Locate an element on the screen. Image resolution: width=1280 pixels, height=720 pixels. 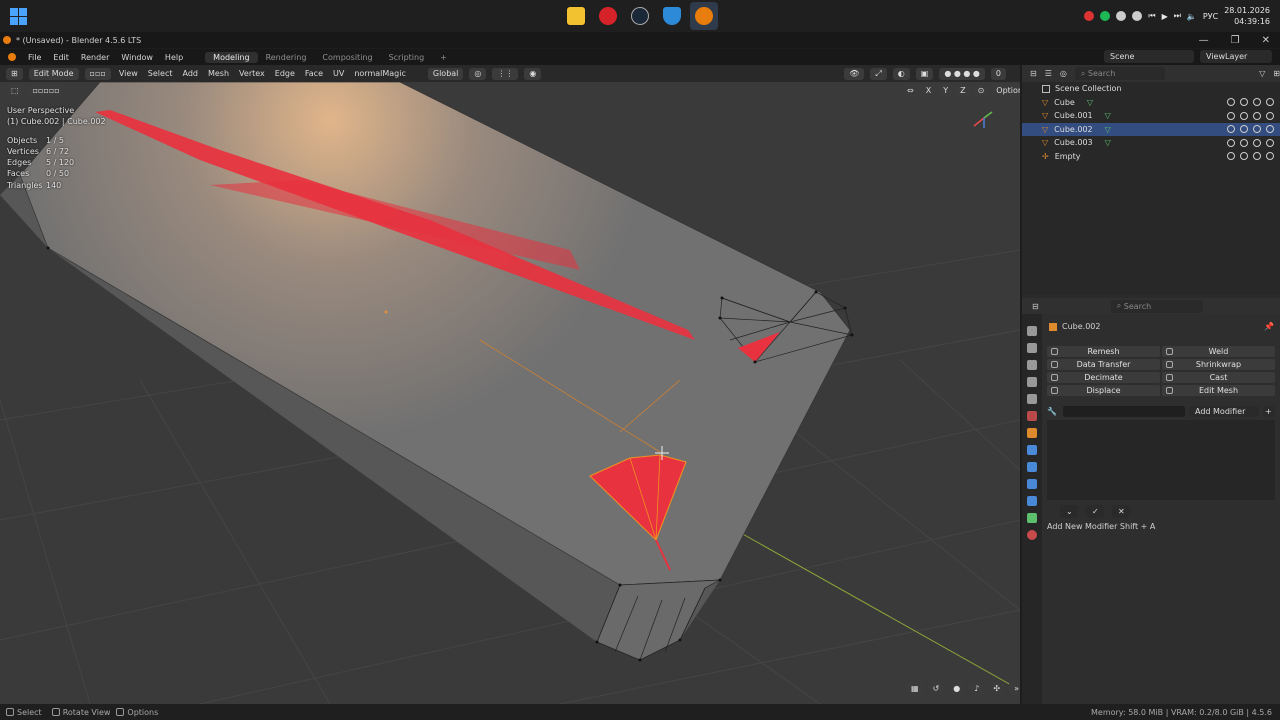
pivot-icon: ◎ is located at coordinates (478, 73).